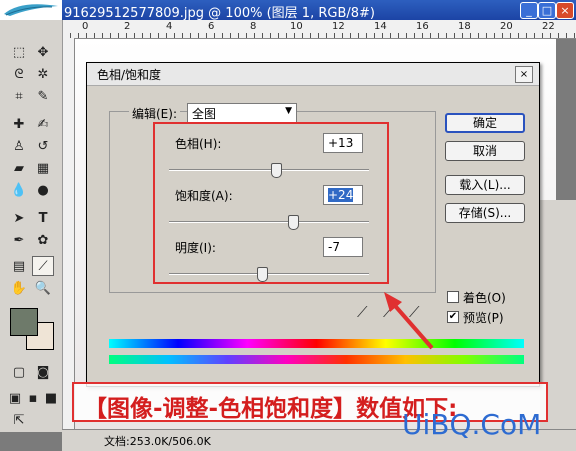  I want to click on slice-icon: ✎, so click(43, 96).